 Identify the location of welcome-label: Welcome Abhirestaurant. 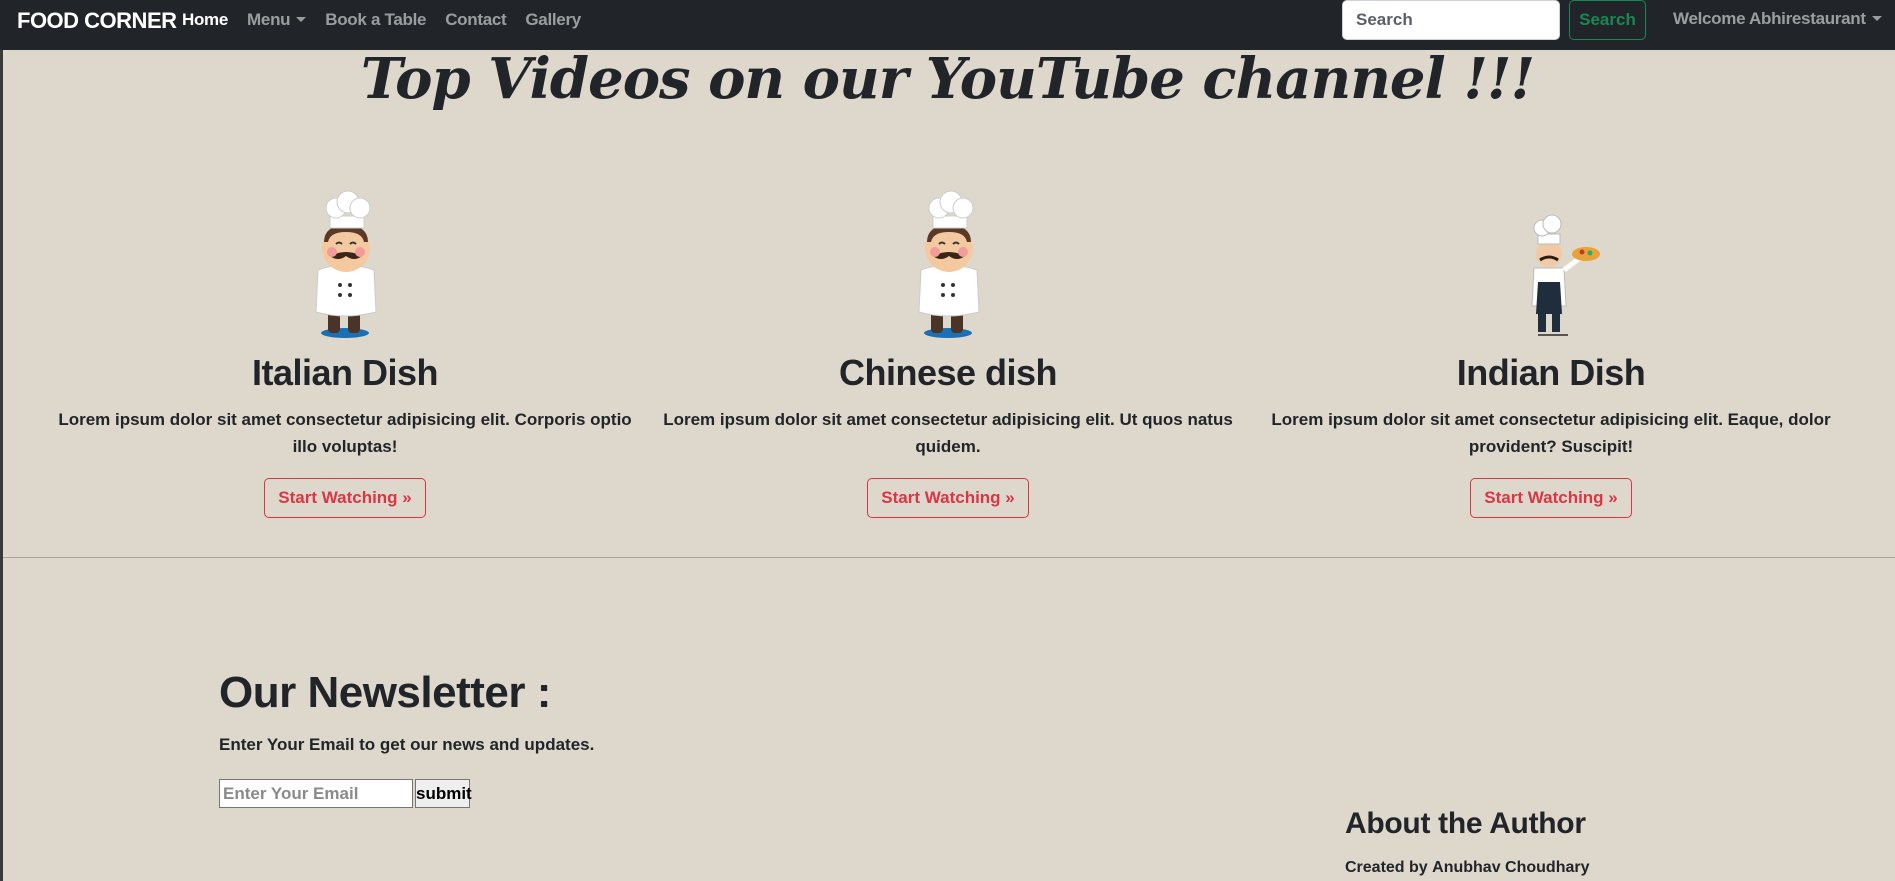
(1769, 18).